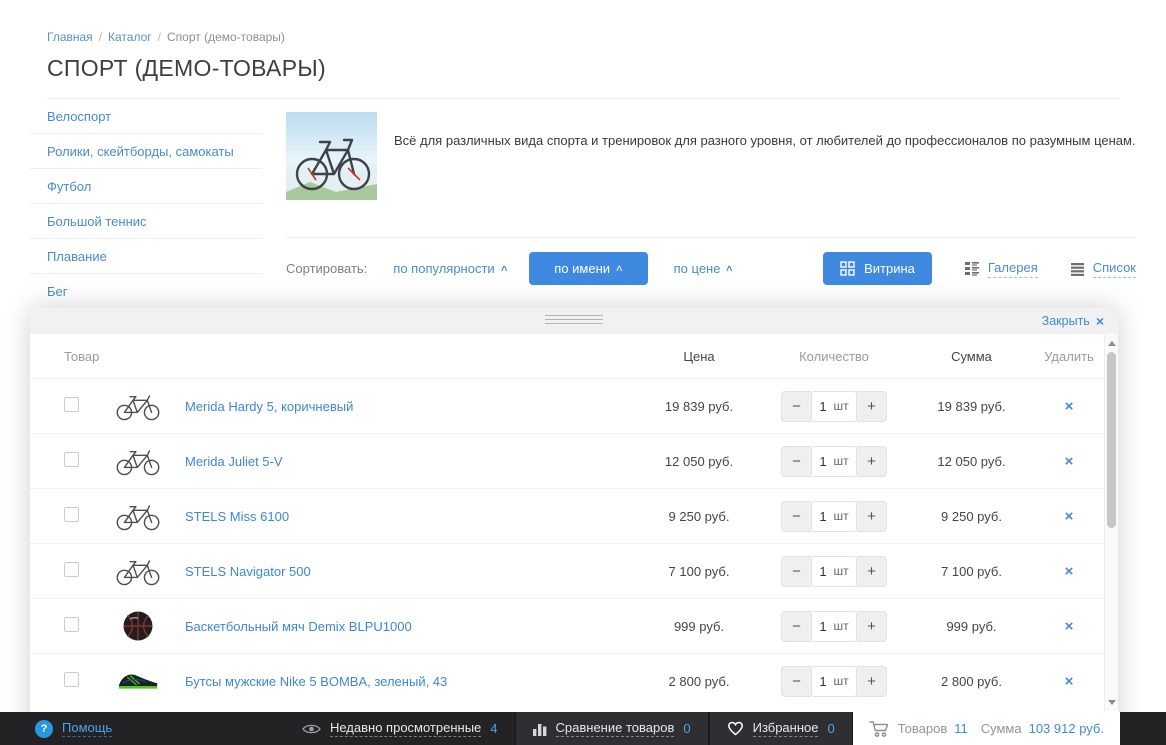 The width and height of the screenshot is (1166, 745). Describe the element at coordinates (146, 116) in the screenshot. I see `sidebar-item-velosport: Велоспорт` at that location.